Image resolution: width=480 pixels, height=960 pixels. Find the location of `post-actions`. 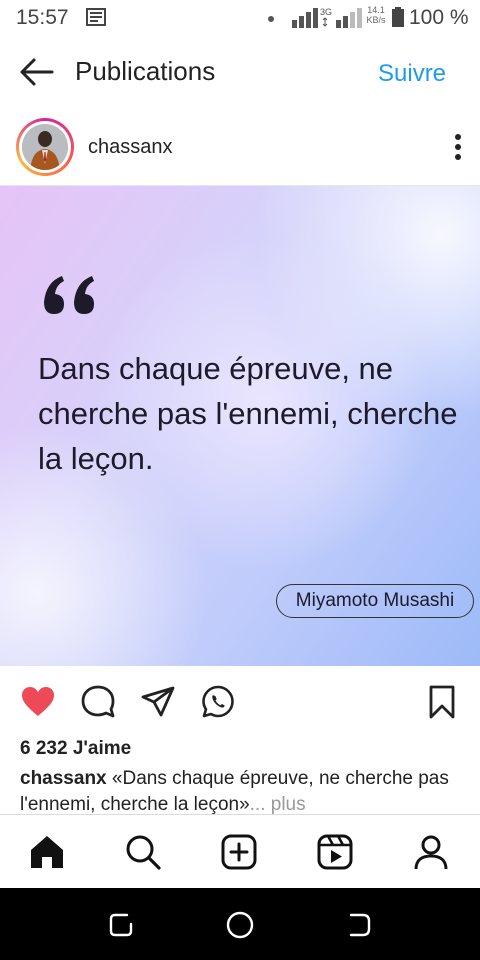

post-actions is located at coordinates (240, 702).